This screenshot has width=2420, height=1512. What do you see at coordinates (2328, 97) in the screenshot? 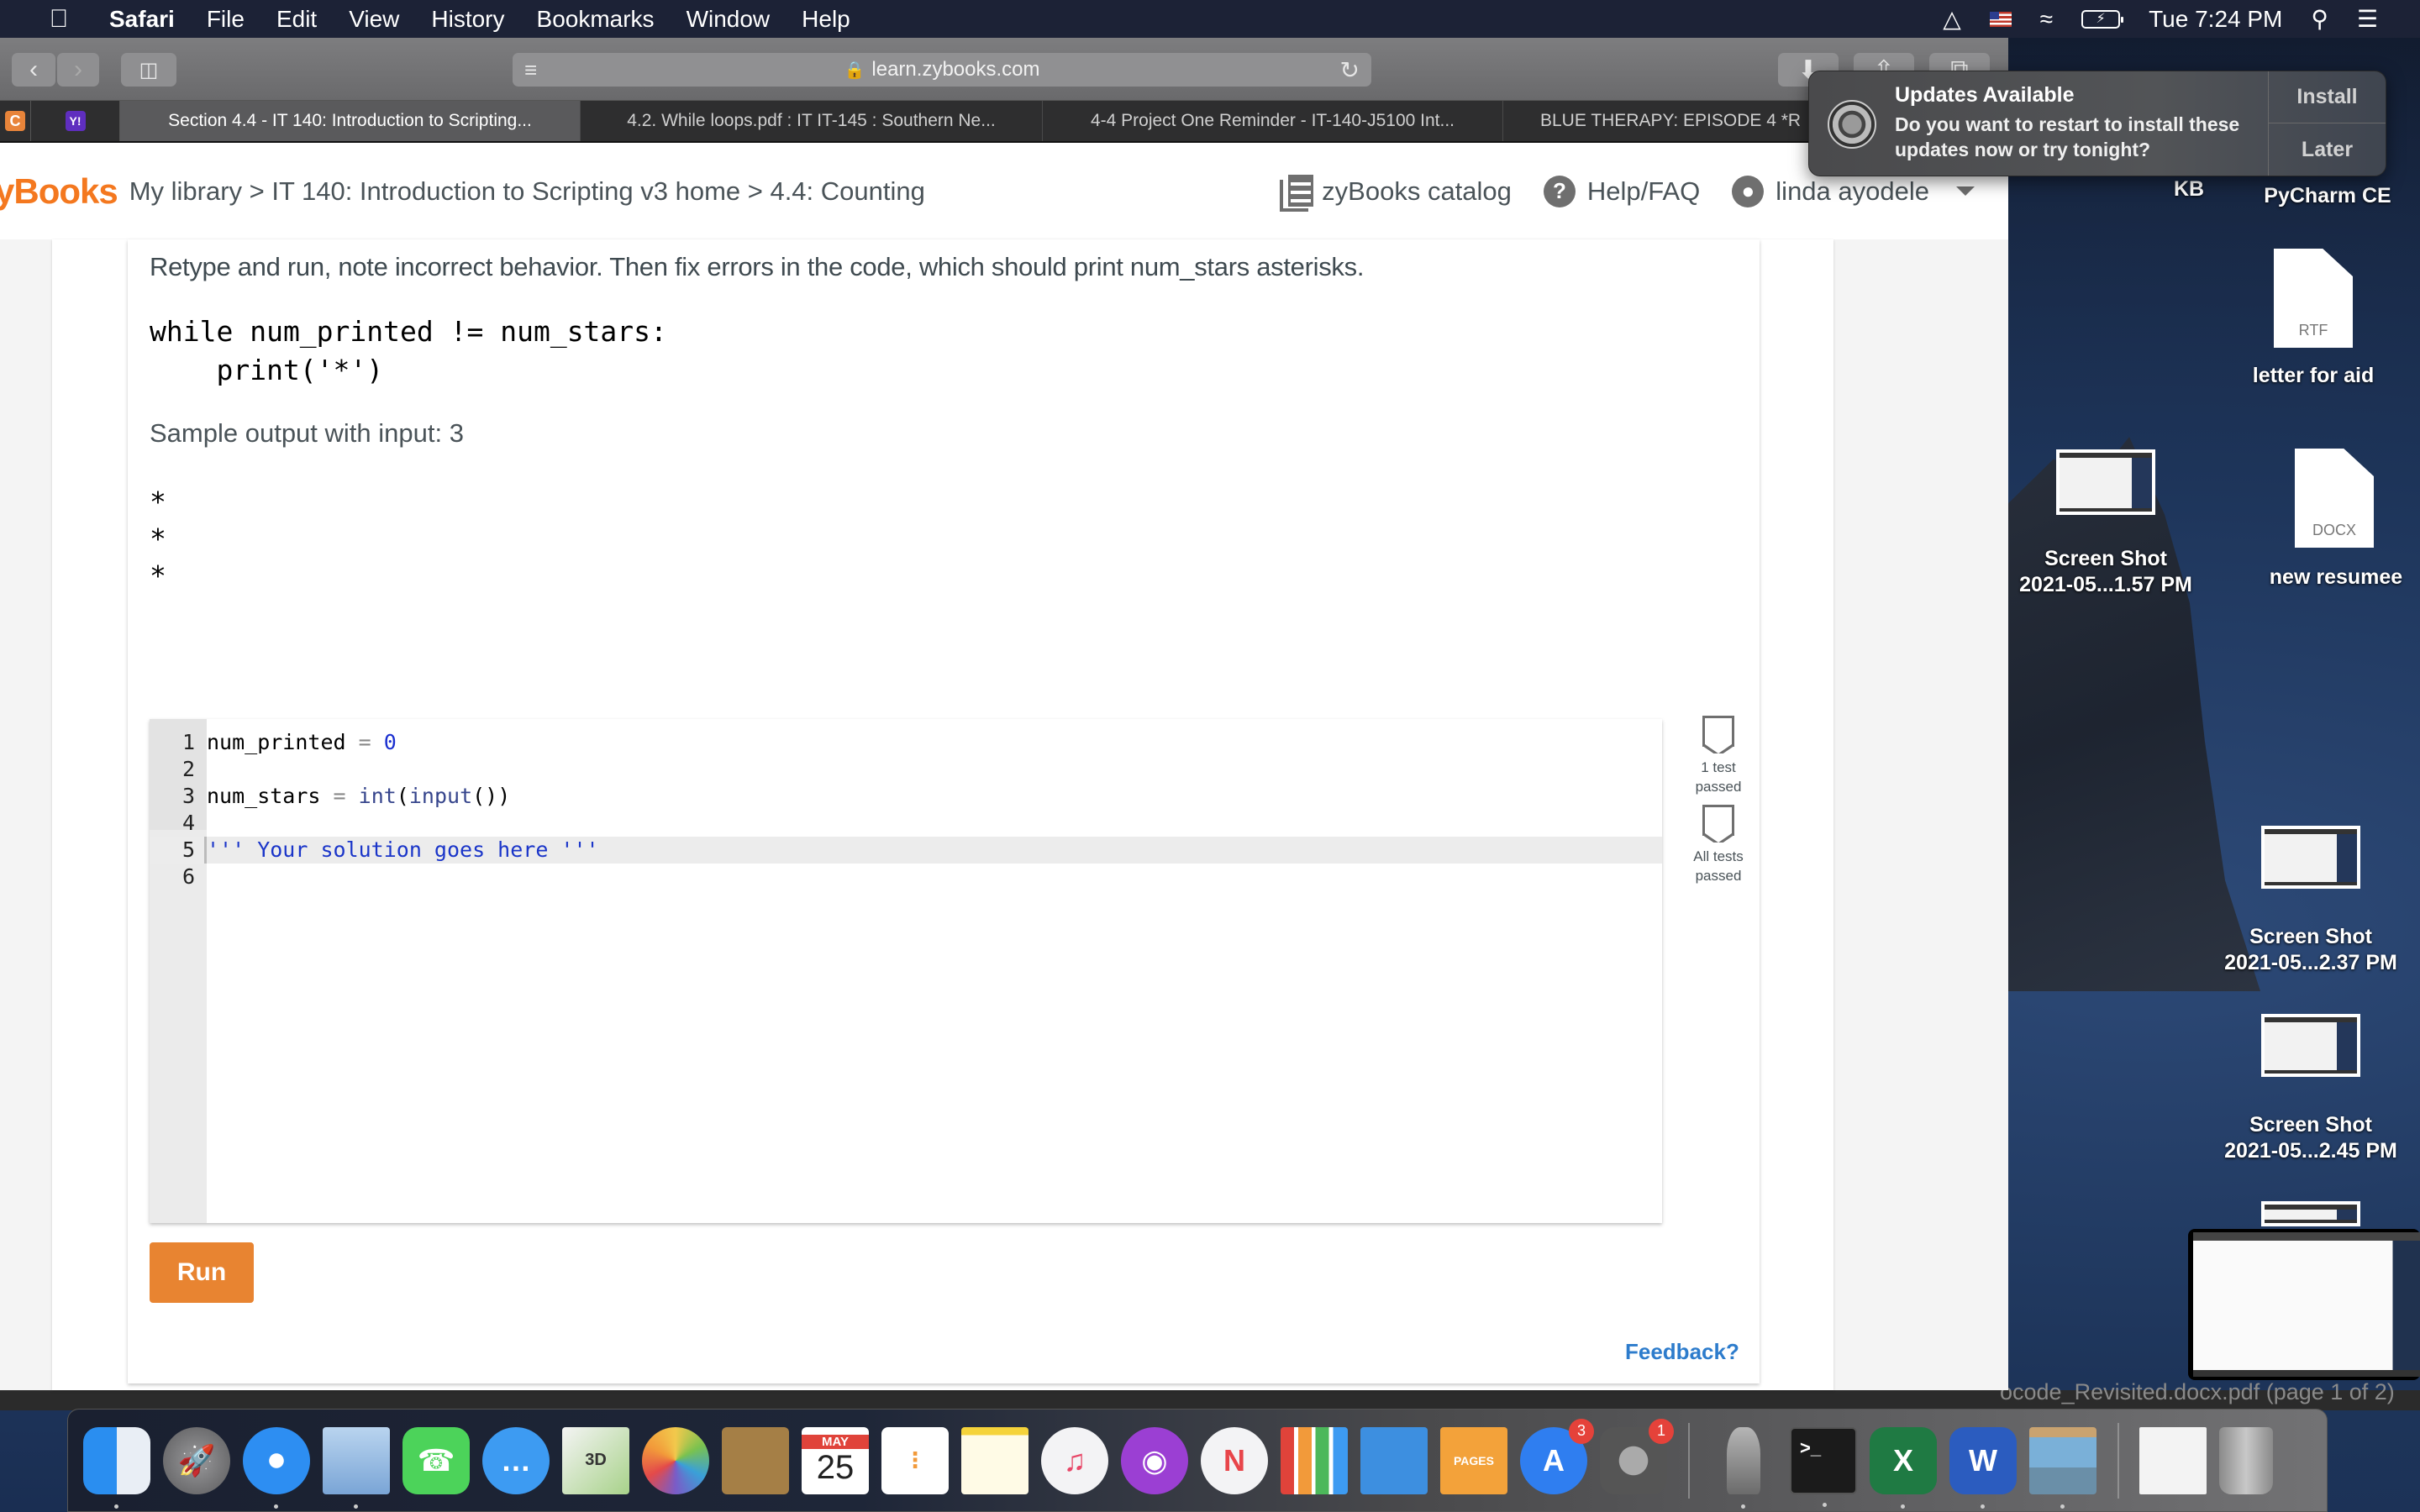
I see `install-button: Install` at bounding box center [2328, 97].